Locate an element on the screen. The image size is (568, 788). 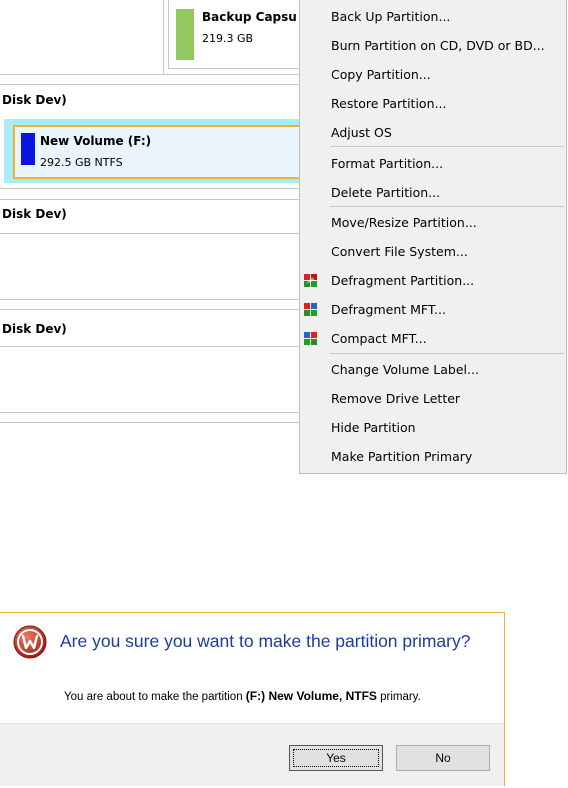
yes-button: Yes is located at coordinates (336, 758).